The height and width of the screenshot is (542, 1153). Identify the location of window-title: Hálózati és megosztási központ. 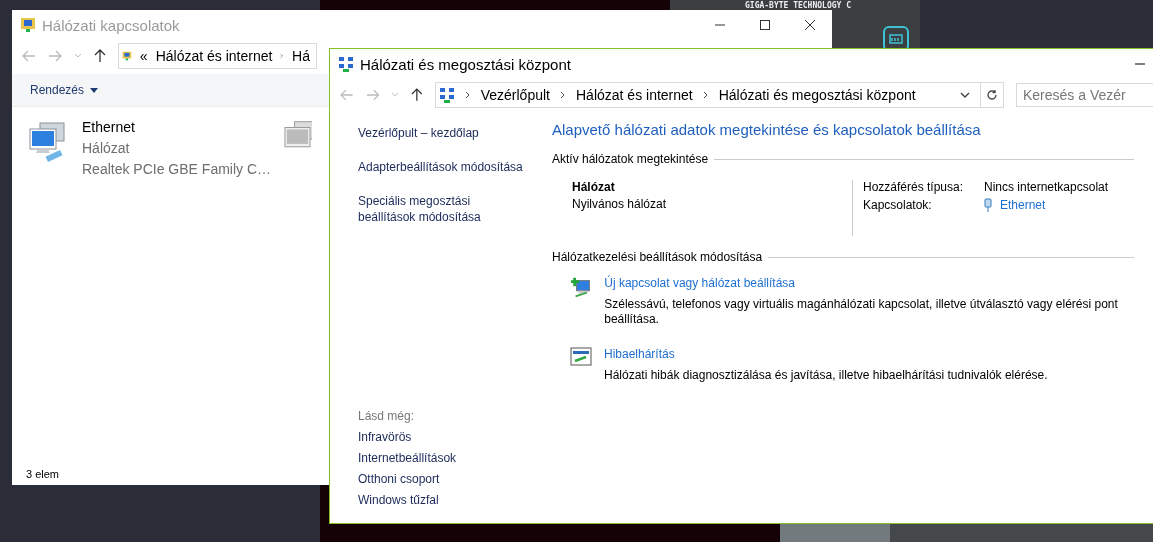
(465, 64).